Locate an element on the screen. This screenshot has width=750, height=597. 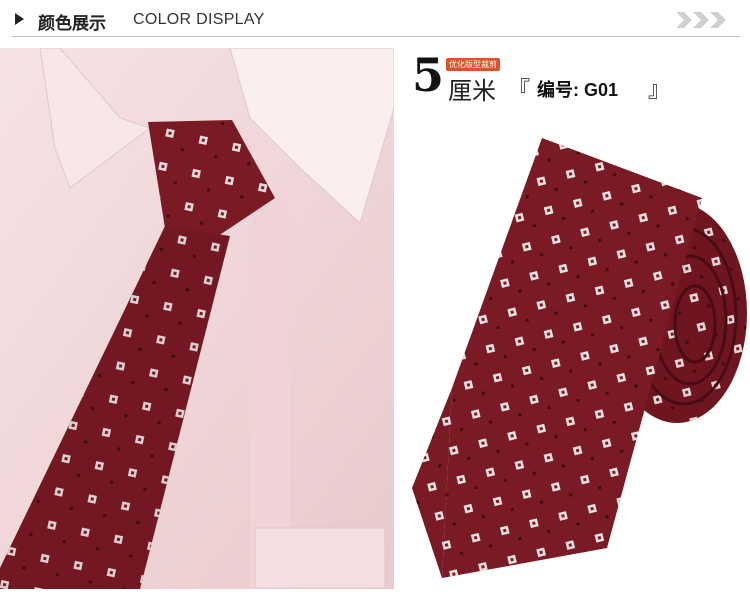
slim-cut-badge: 优化版型裁剪 is located at coordinates (473, 64).